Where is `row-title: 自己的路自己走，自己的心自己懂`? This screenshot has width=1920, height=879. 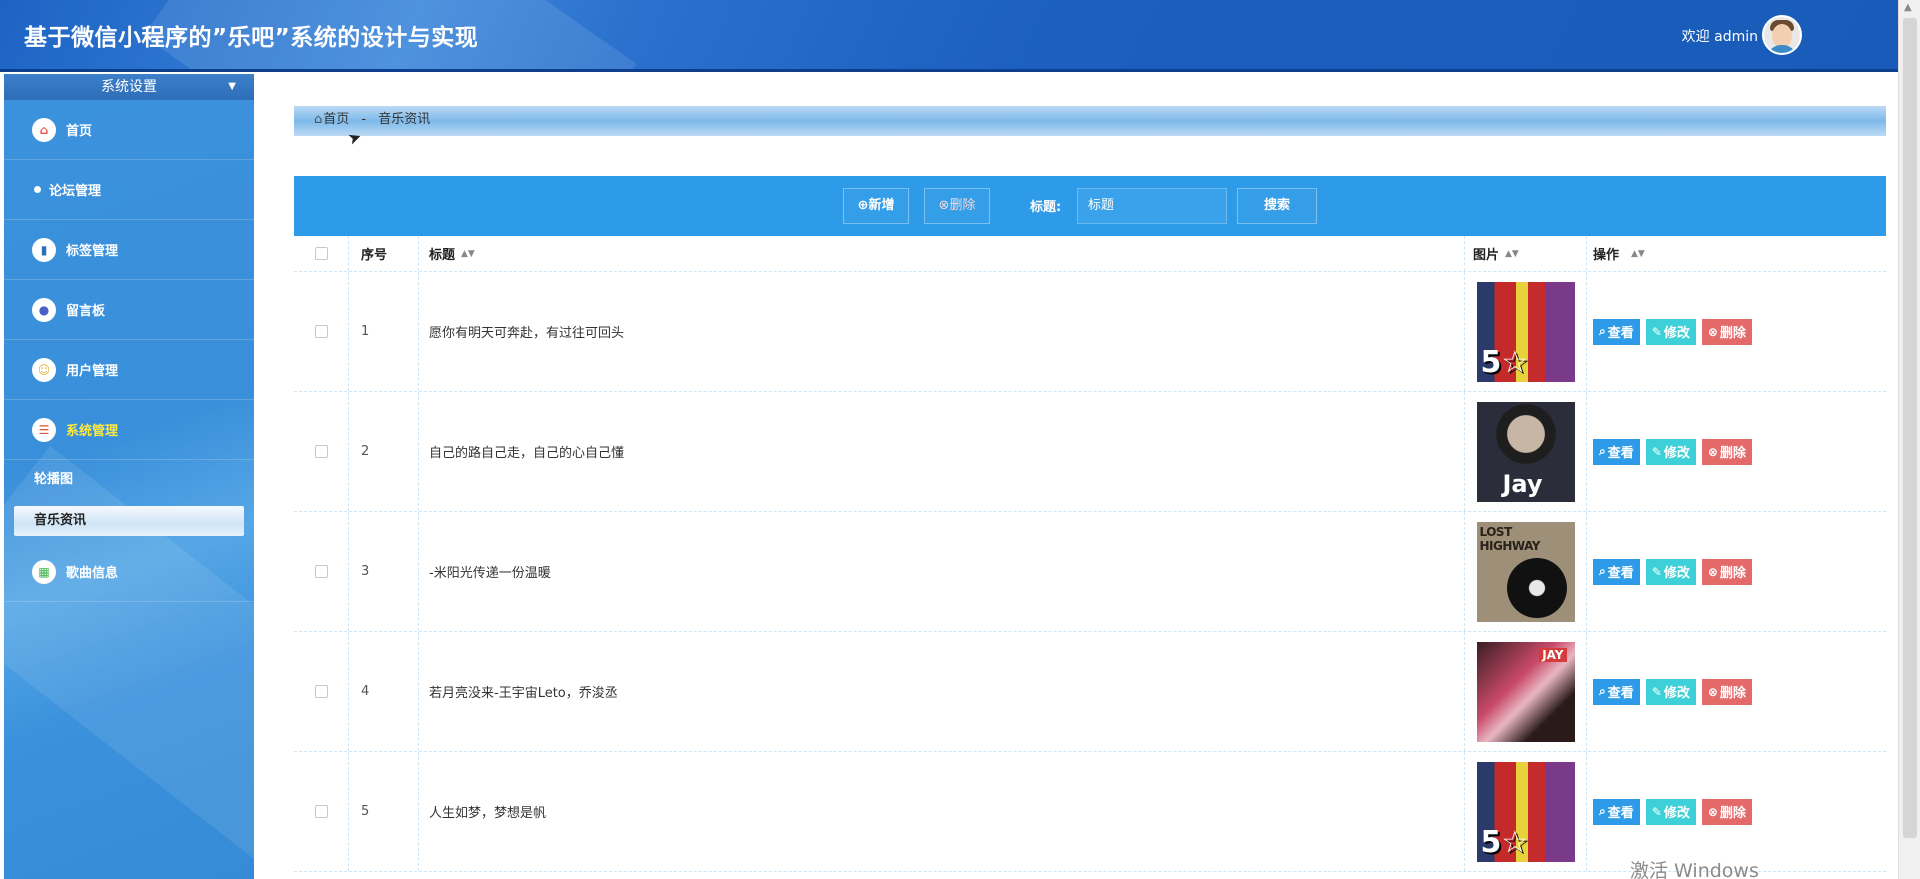 row-title: 自己的路自己走，自己的心自己懂 is located at coordinates (527, 453).